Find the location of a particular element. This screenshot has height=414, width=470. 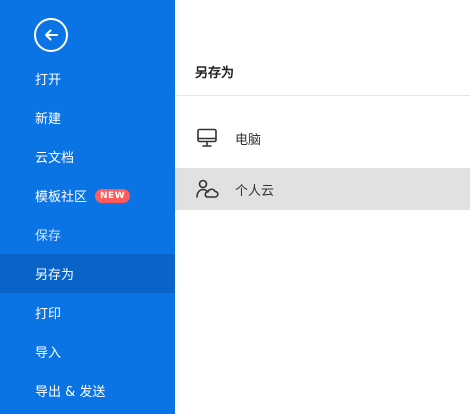

sidebar-item-save: 保存 is located at coordinates (87, 234).